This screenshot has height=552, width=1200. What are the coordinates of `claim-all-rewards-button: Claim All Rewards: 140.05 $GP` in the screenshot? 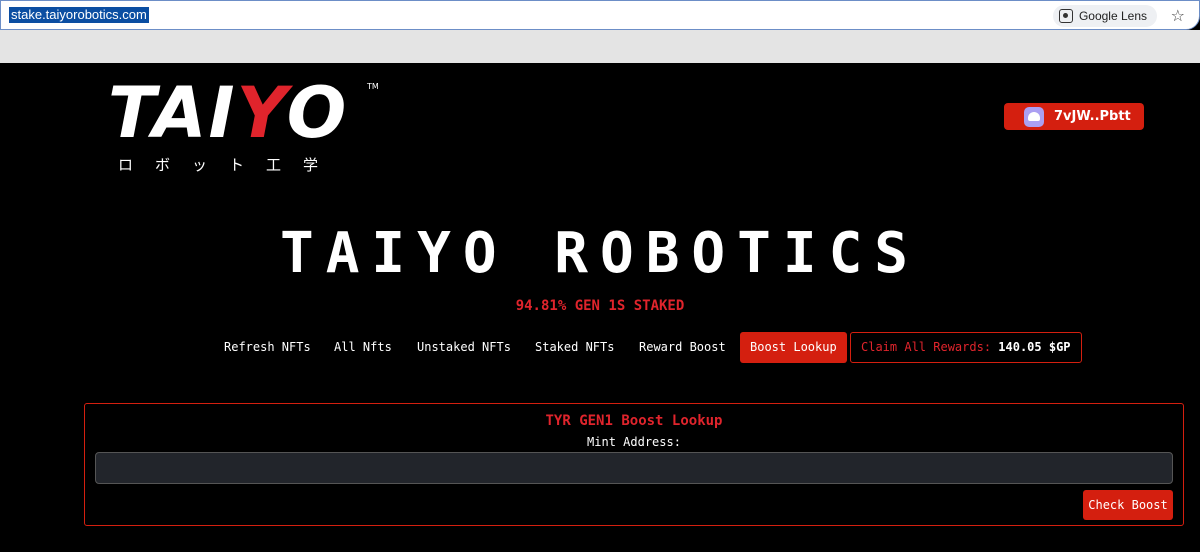 It's located at (966, 347).